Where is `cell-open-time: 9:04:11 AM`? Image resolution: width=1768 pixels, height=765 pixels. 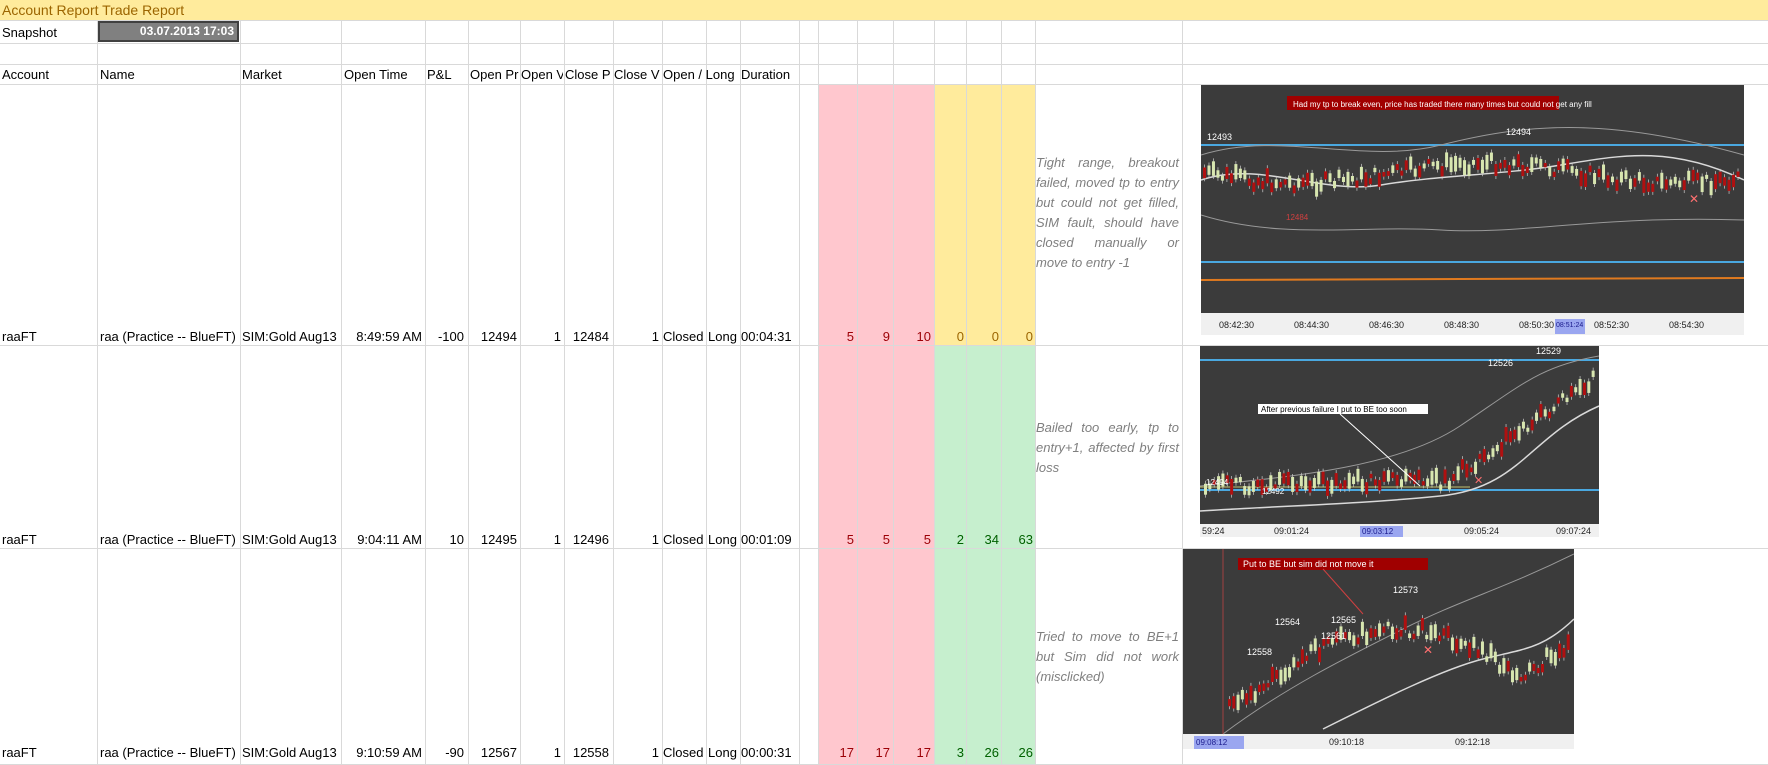
cell-open-time: 9:04:11 AM is located at coordinates (382, 540).